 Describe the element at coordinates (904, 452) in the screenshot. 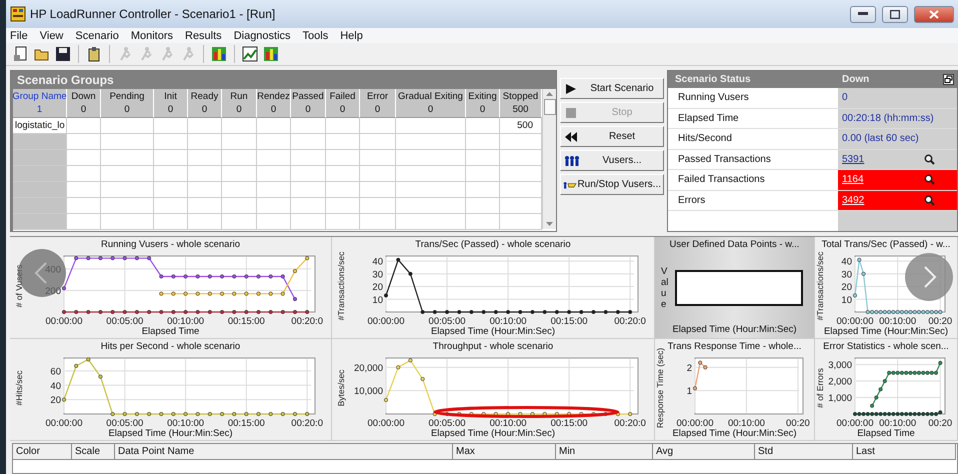

I see `column-header: Last` at that location.